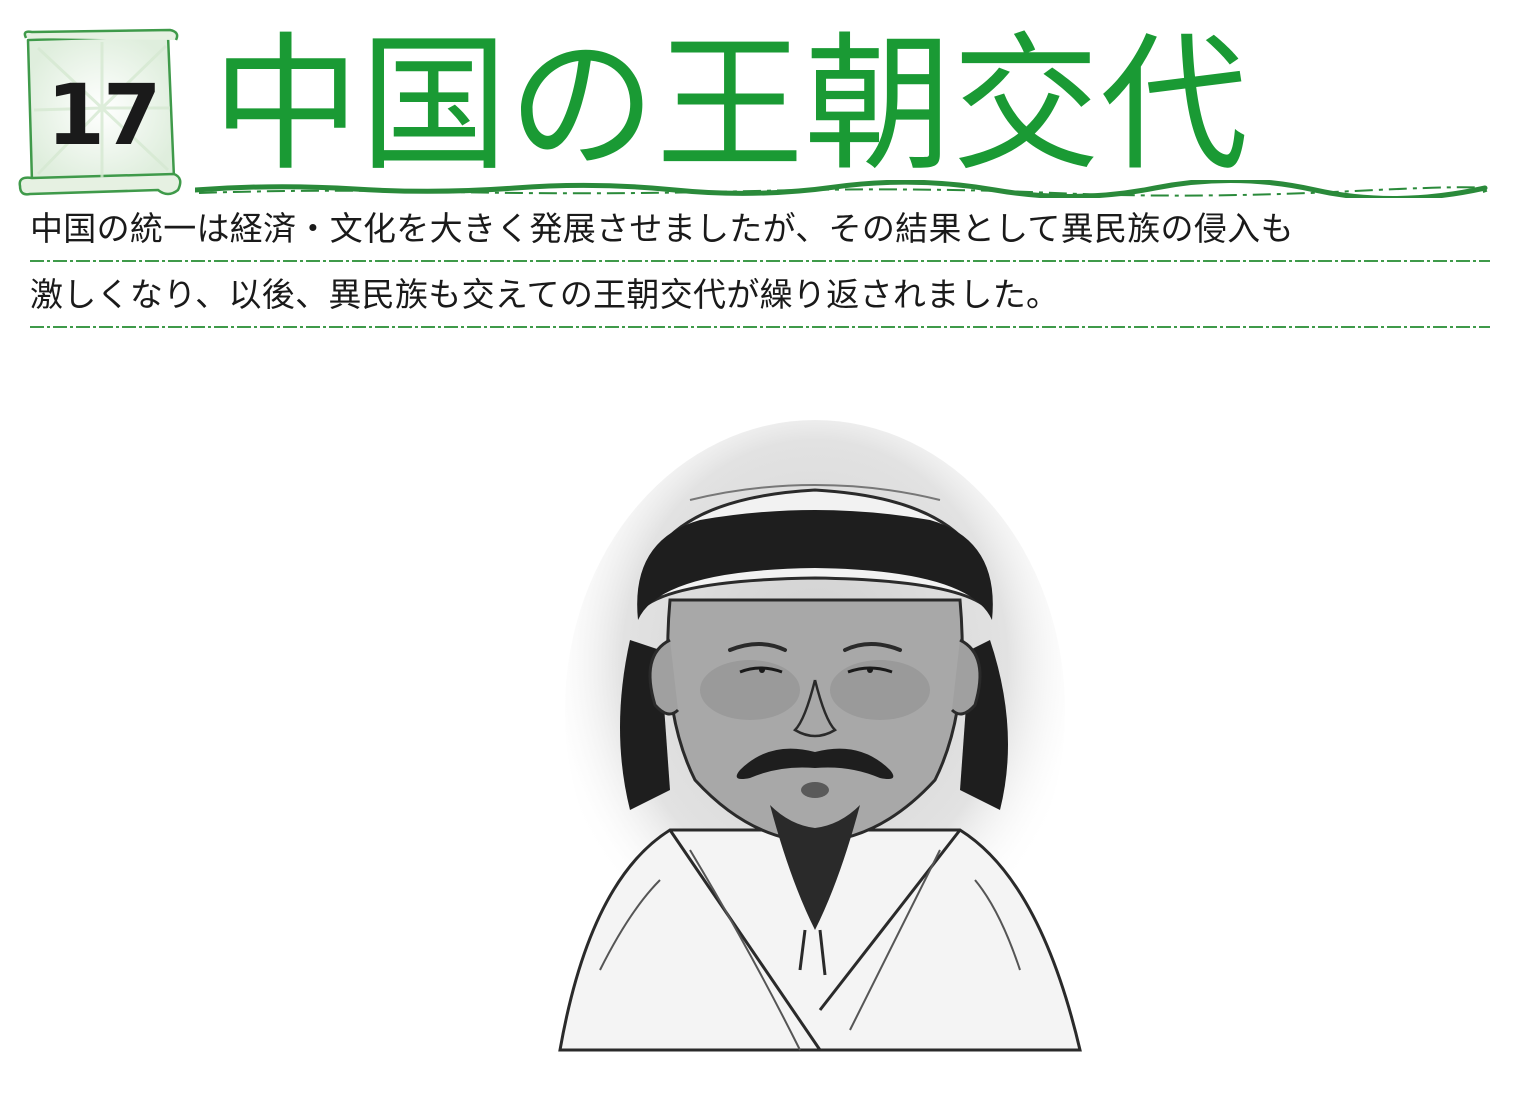  Describe the element at coordinates (104, 115) in the screenshot. I see `chapter-number: 17` at that location.